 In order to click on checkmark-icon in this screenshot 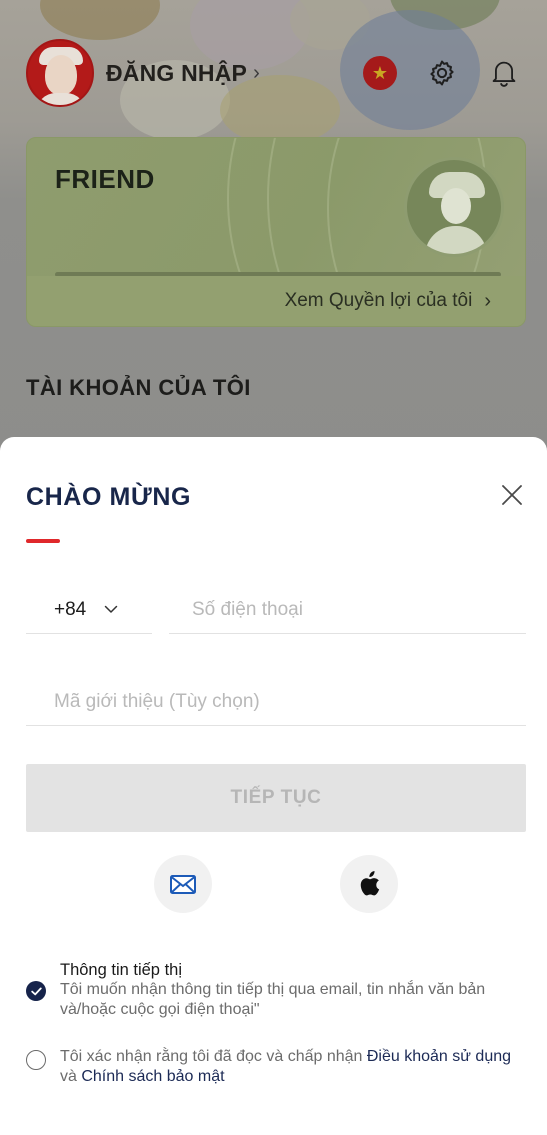, I will do `click(36, 990)`.